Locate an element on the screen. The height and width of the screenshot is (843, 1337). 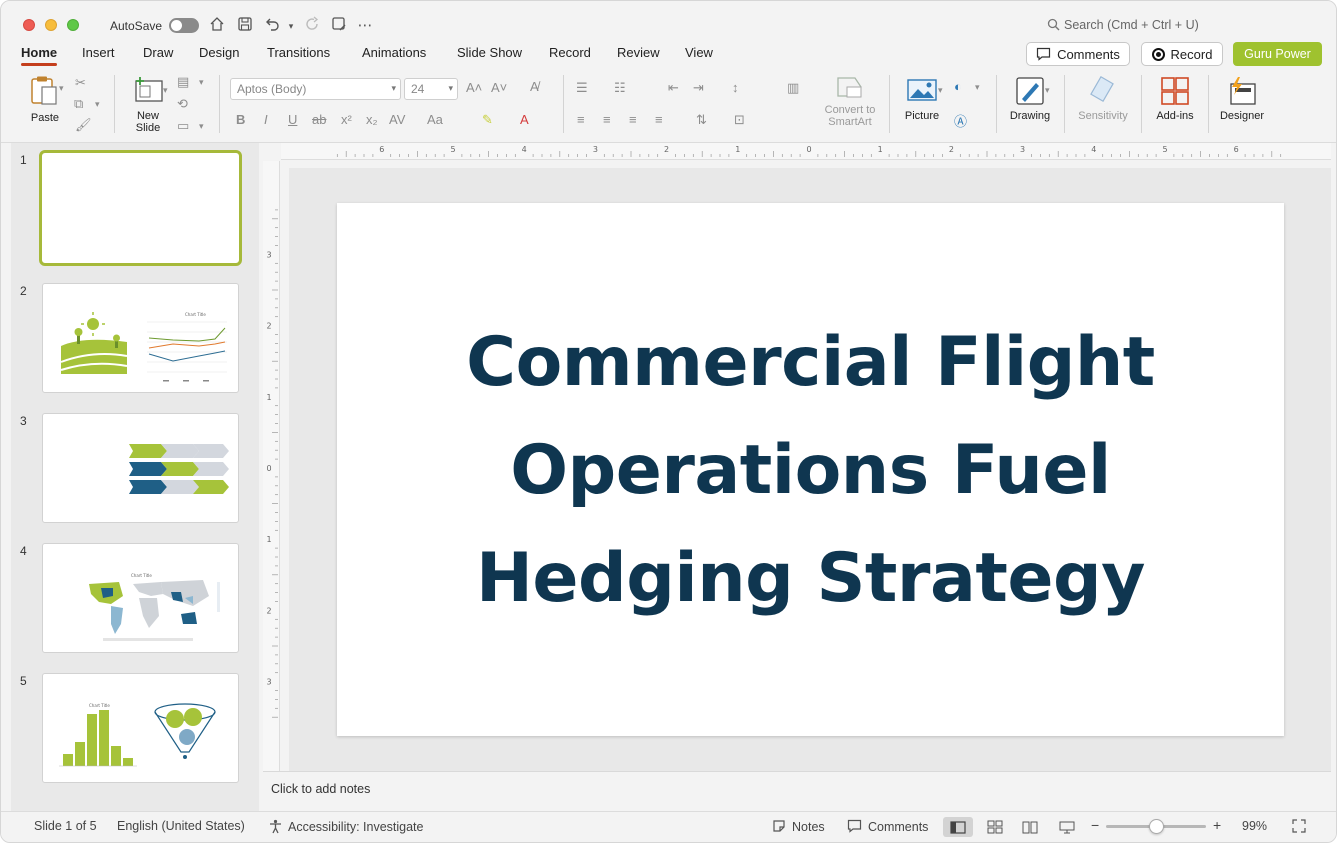
italic-icon: I is located at coordinates (266, 119).